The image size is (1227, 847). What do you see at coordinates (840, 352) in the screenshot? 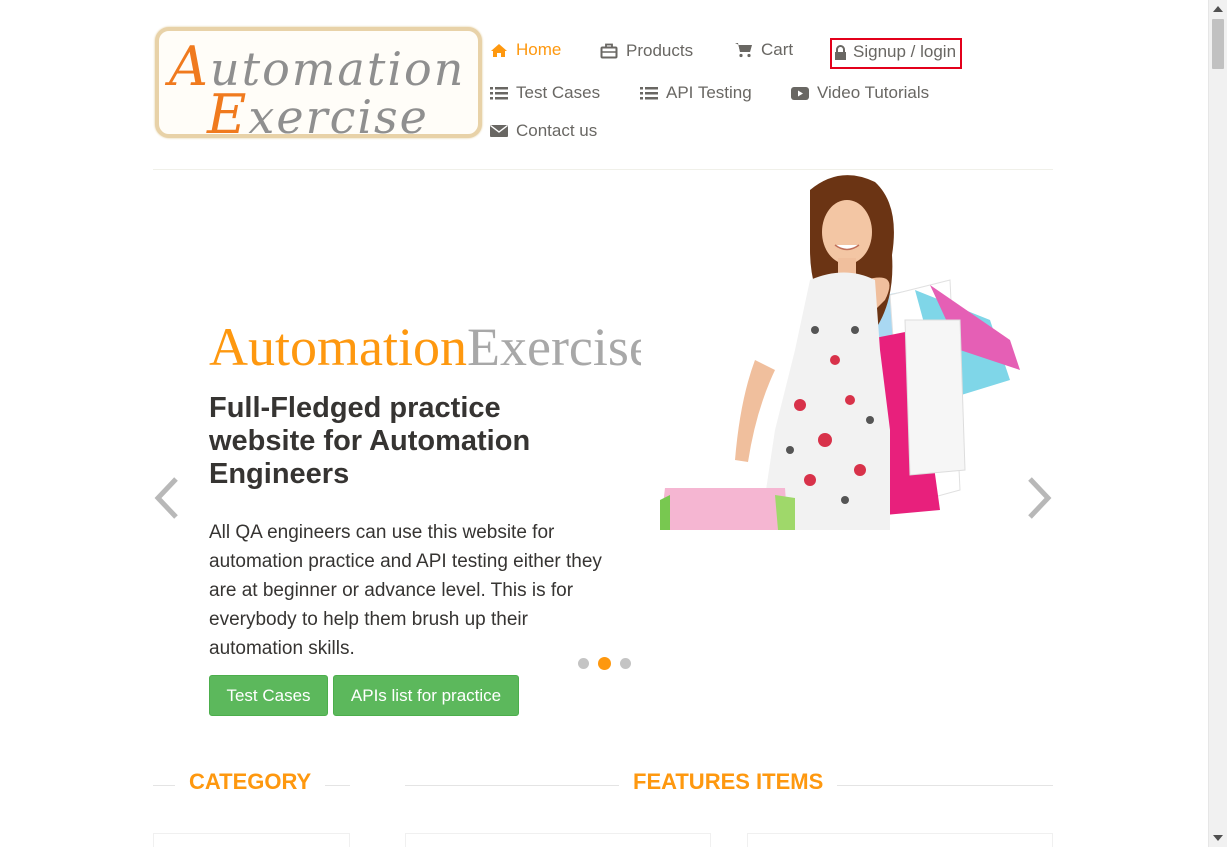
I see `hero-shopping-girl-image` at bounding box center [840, 352].